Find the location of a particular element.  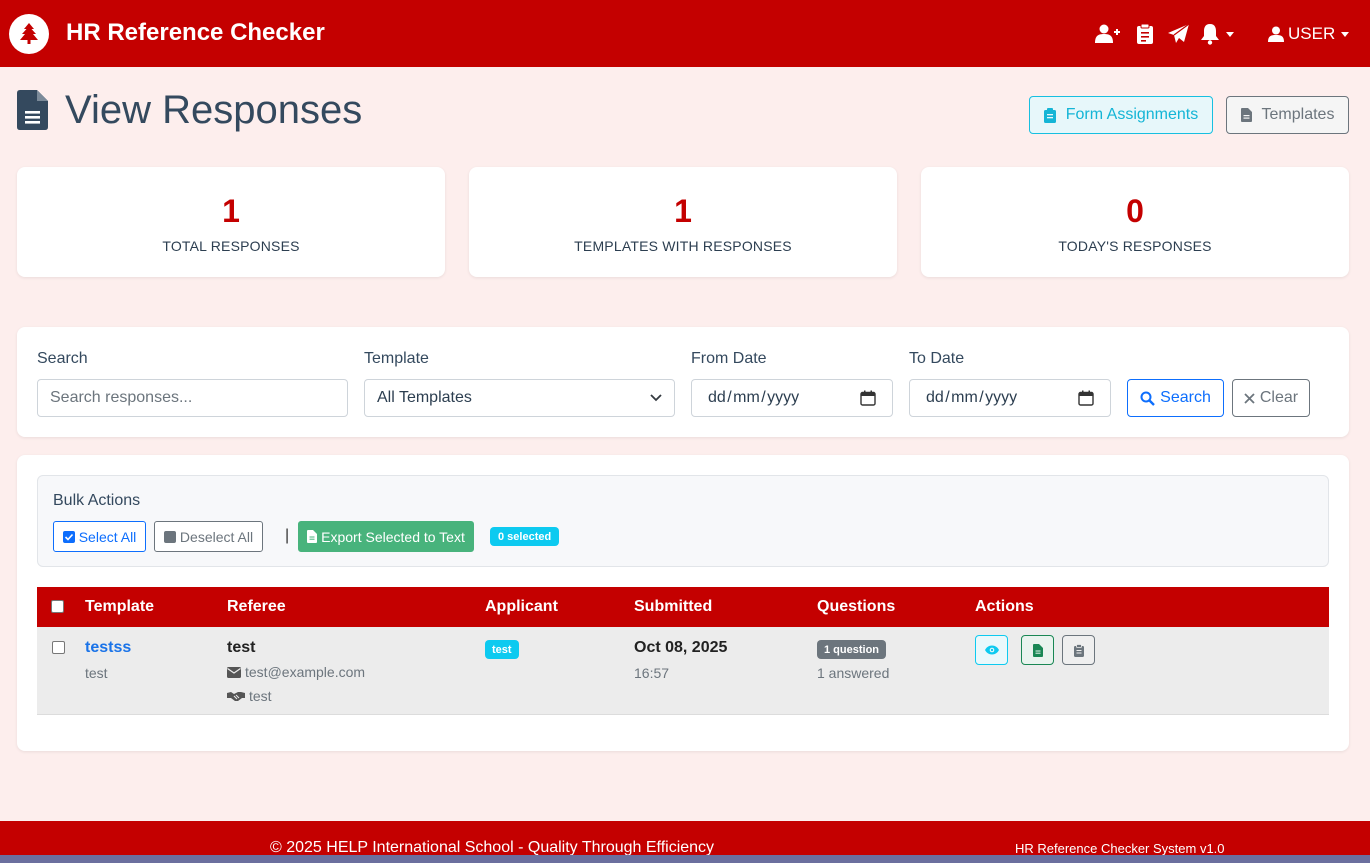

column-header-template: Template is located at coordinates (119, 607).